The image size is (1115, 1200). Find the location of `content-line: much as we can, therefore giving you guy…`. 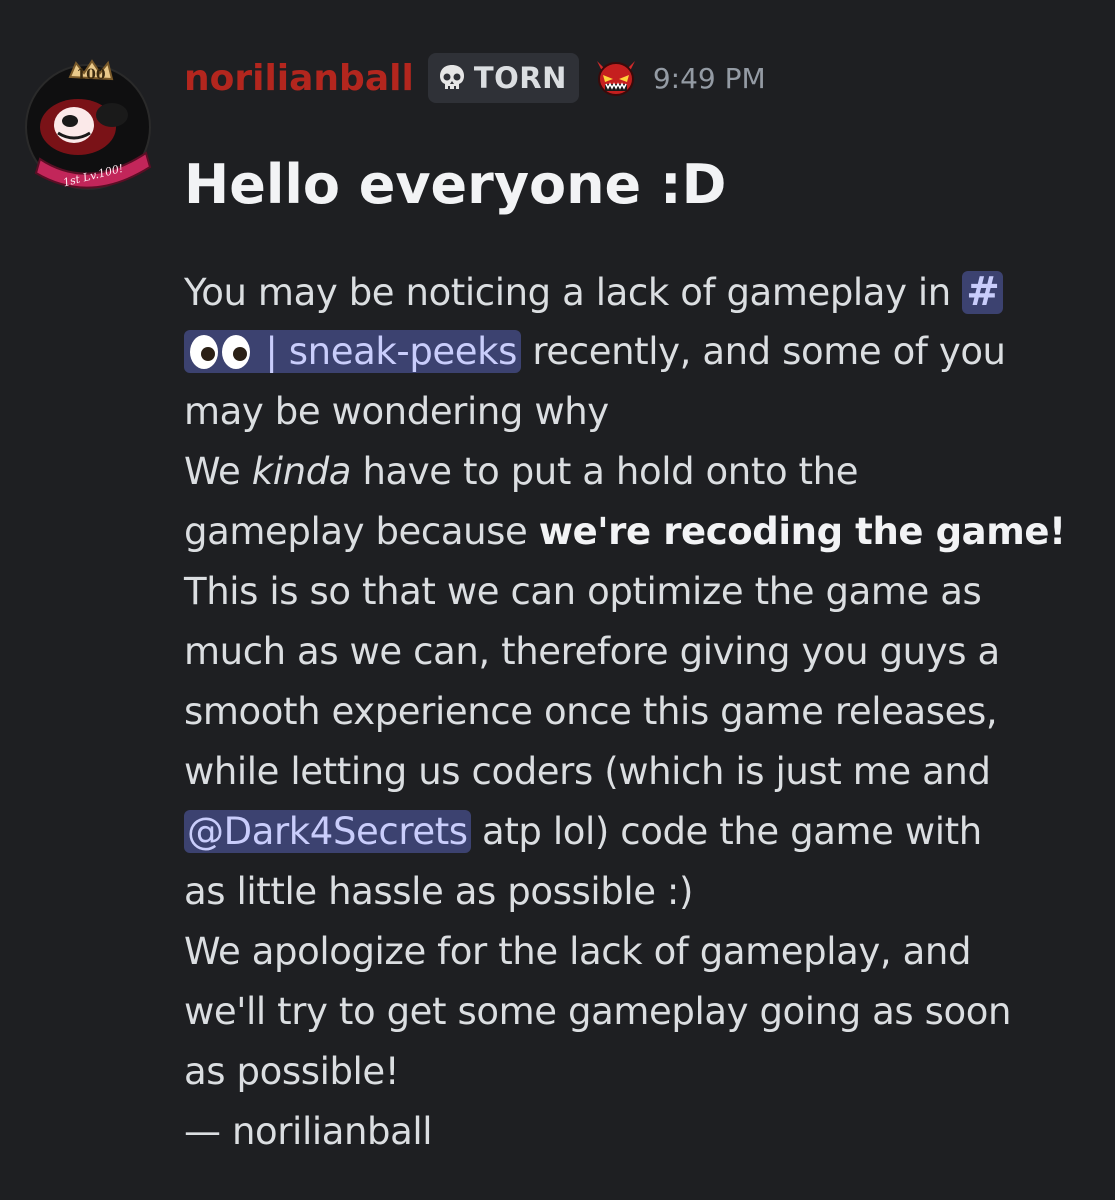

content-line: much as we can, therefore giving you guy… is located at coordinates (592, 651).